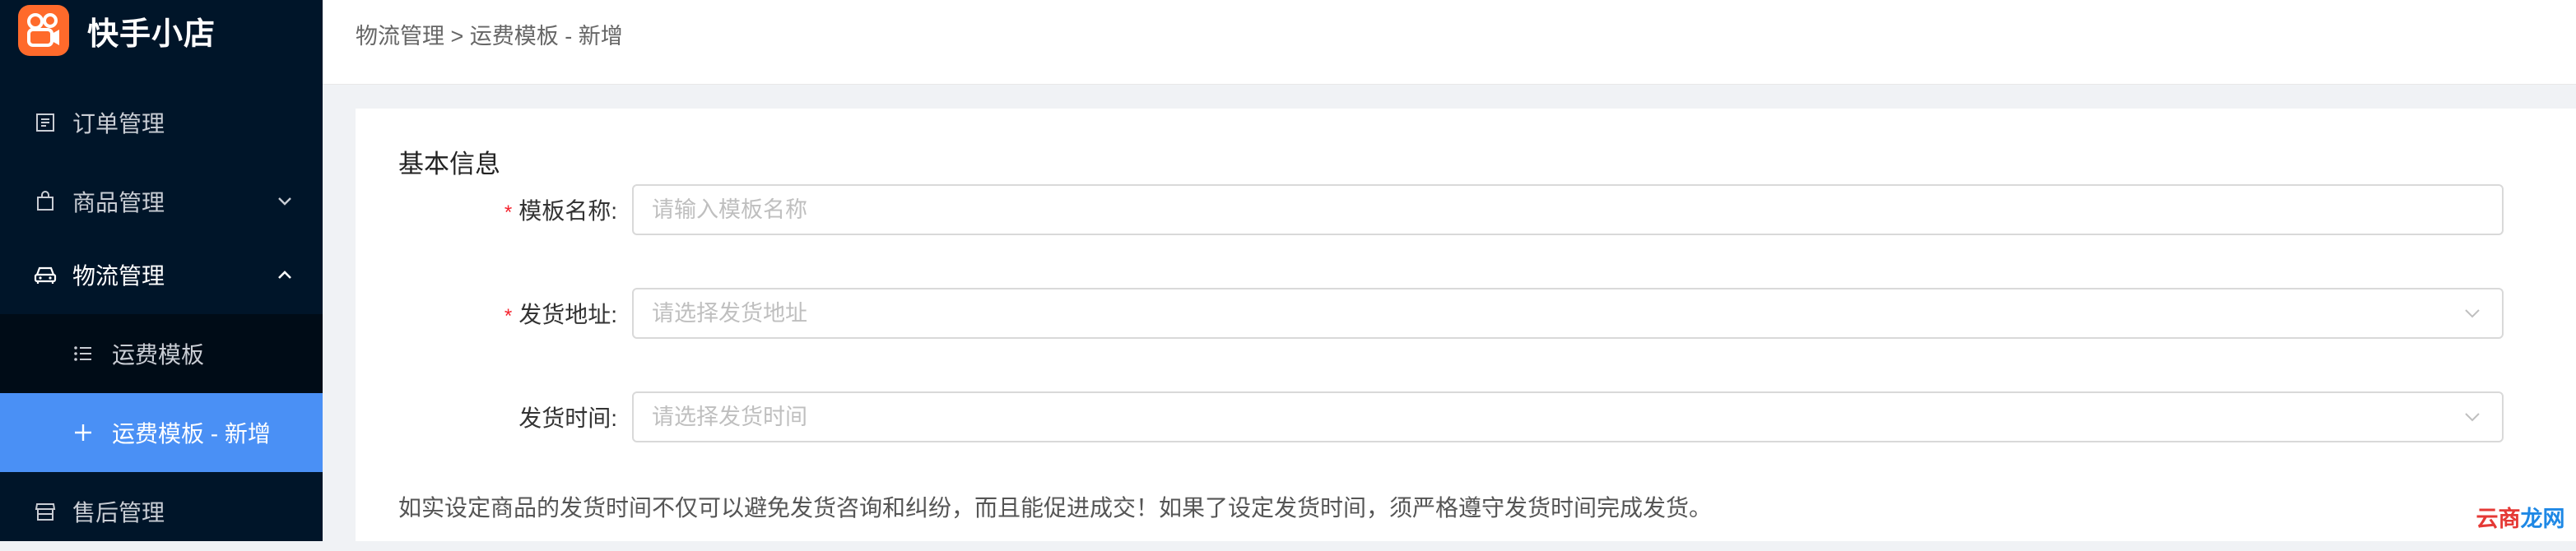 The image size is (2576, 551). I want to click on ship-time-label: 发货时间:, so click(567, 418).